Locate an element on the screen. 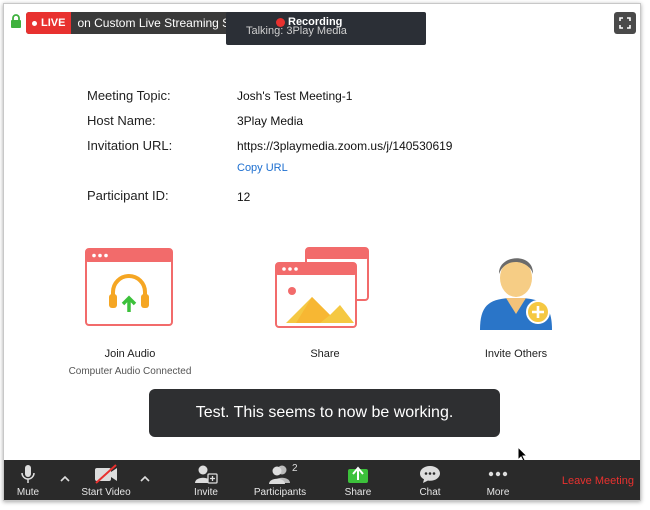 This screenshot has height=510, width=650. more-button: More is located at coordinates (498, 480).